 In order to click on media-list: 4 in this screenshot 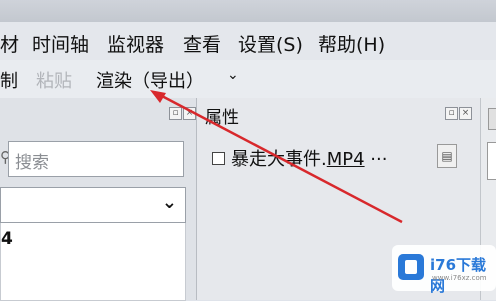, I will do `click(93, 262)`.